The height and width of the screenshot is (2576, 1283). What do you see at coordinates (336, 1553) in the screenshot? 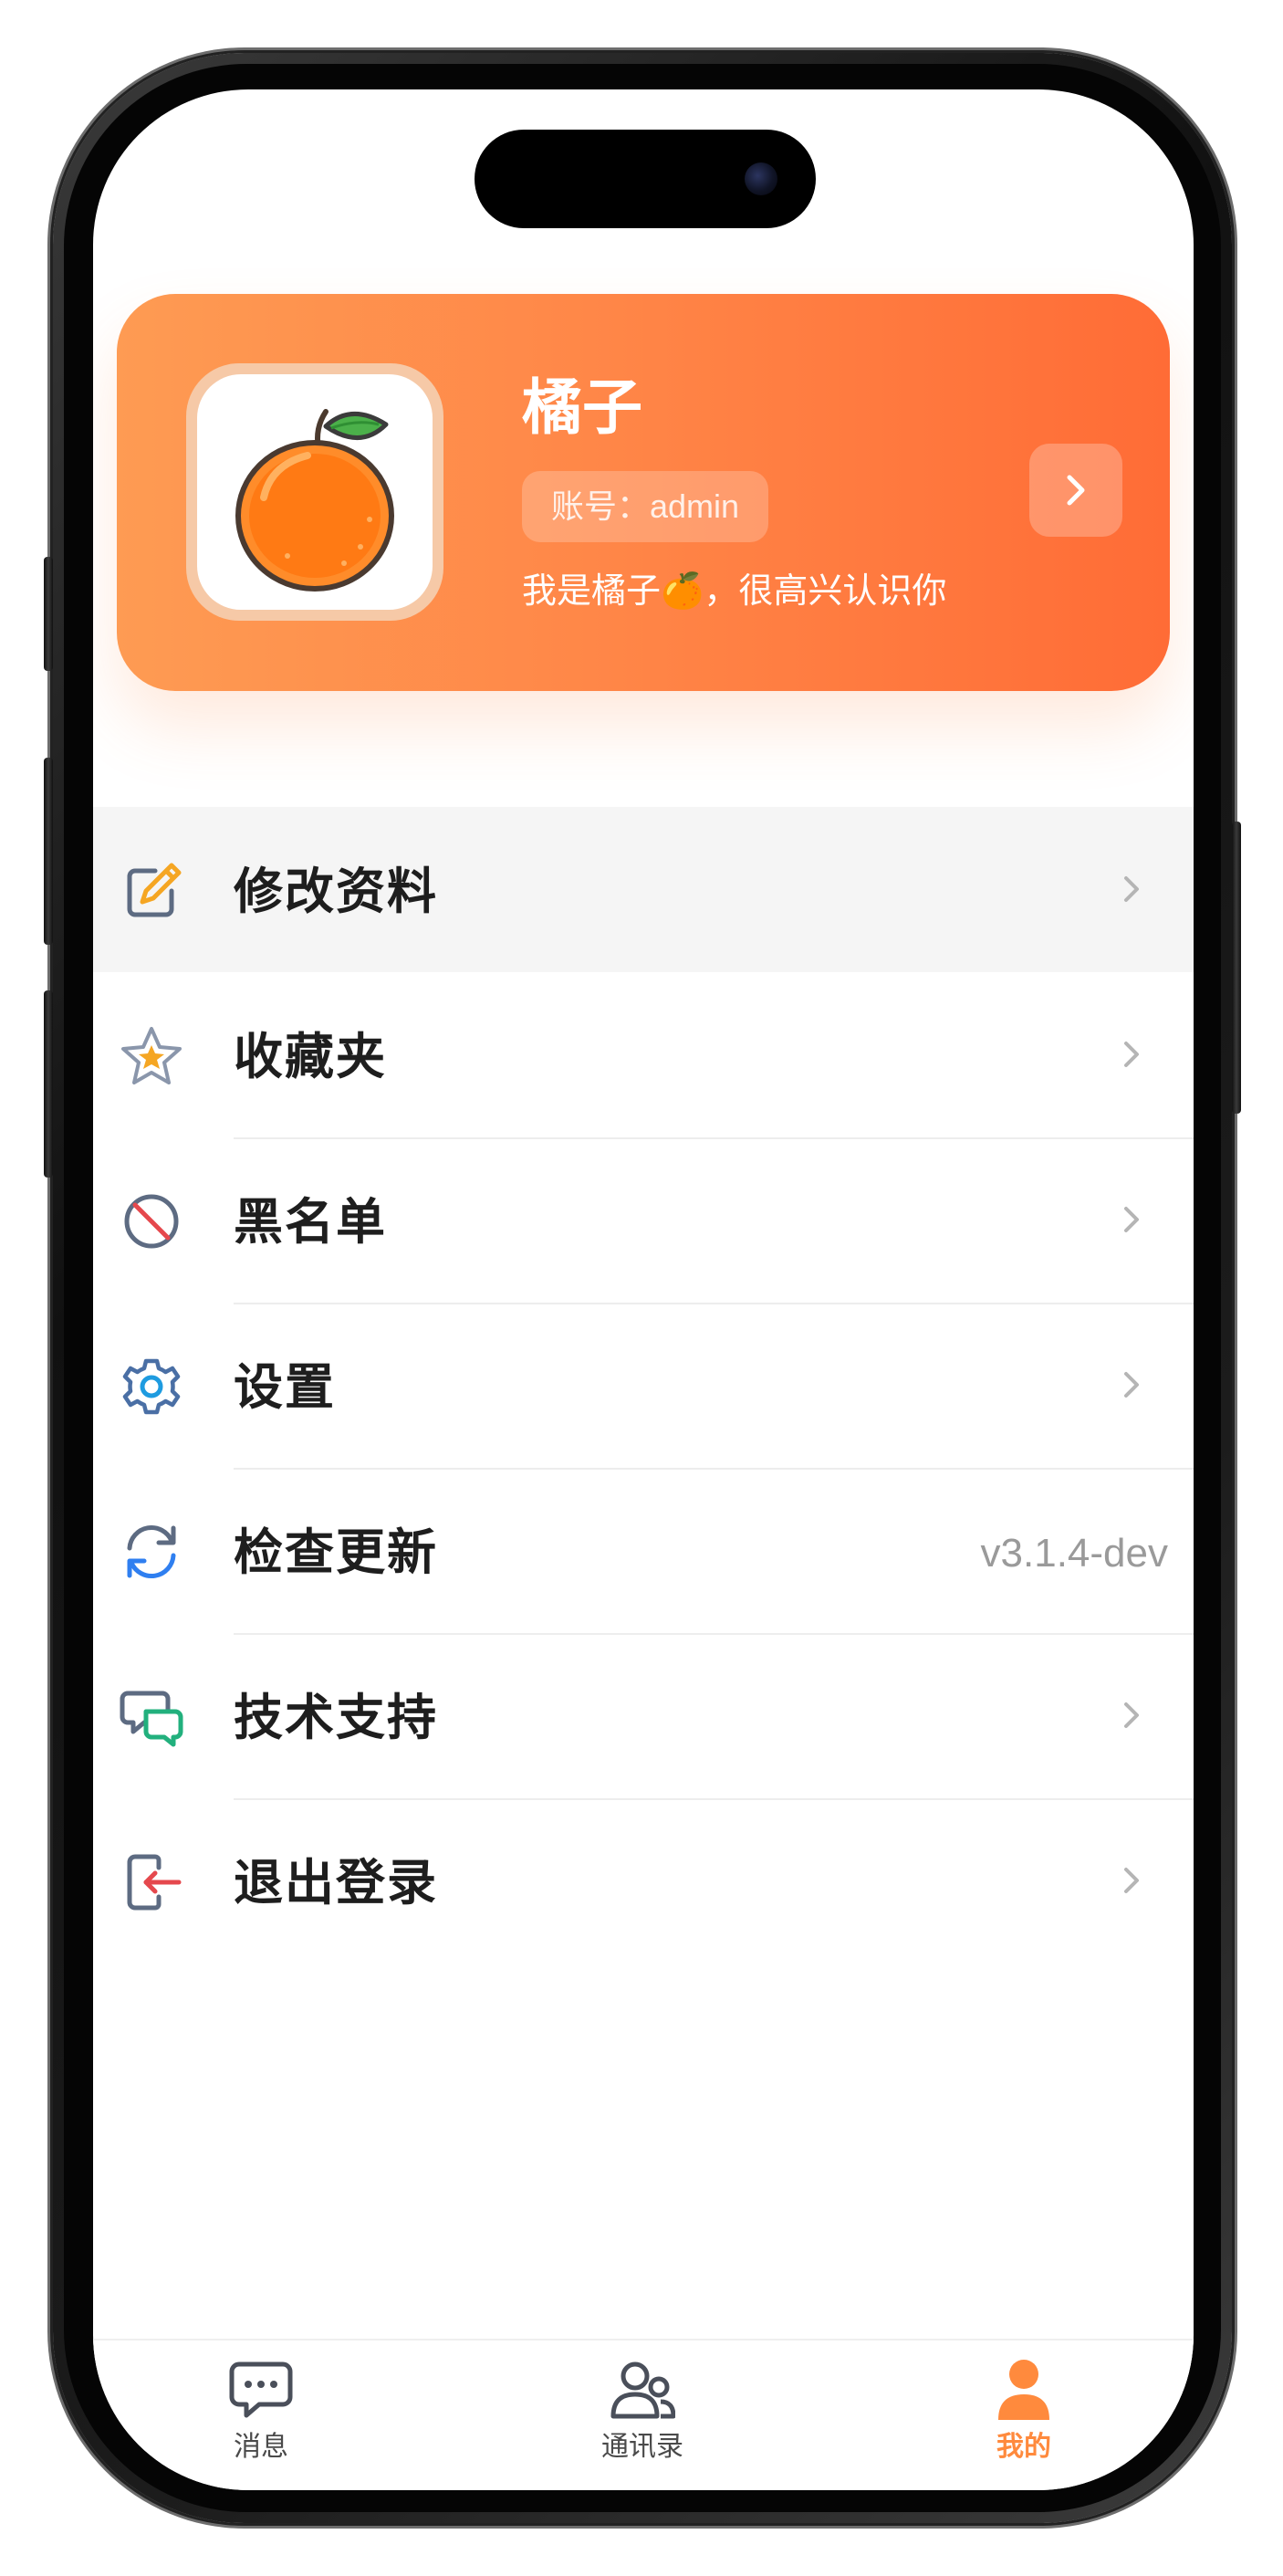
I see `menu-item-label: 检查更新` at bounding box center [336, 1553].